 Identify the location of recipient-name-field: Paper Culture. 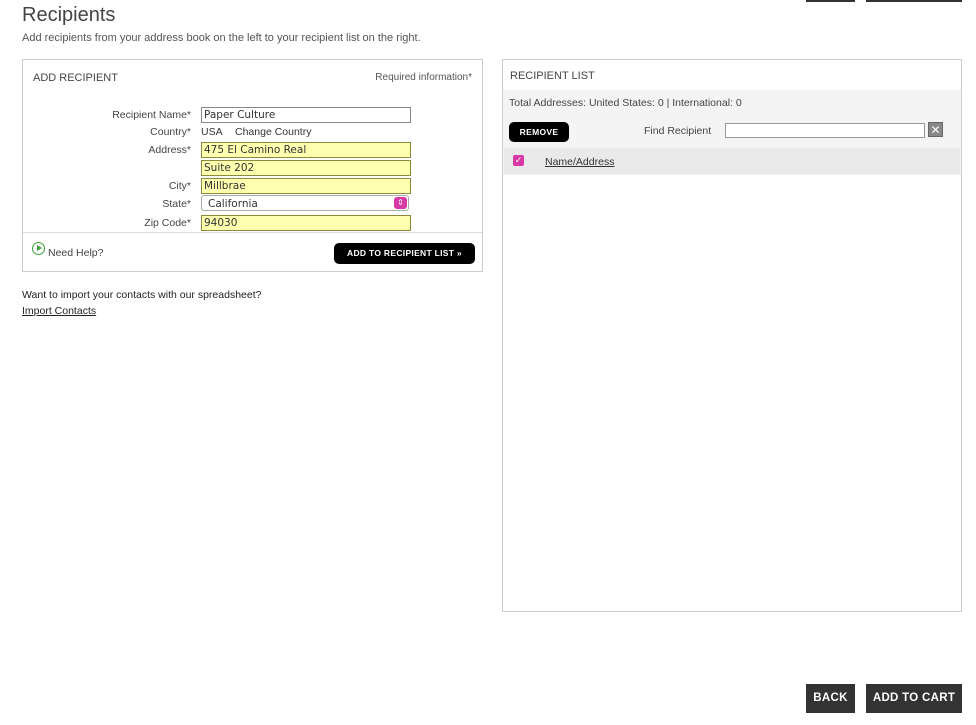
(306, 115).